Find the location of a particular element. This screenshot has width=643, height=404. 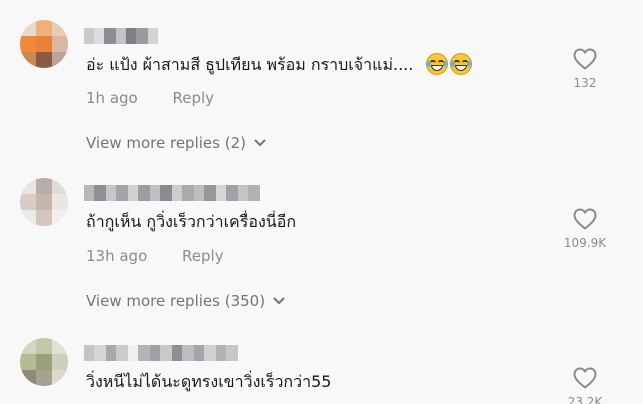

comment-meta: 1h ago Reply is located at coordinates (150, 98).